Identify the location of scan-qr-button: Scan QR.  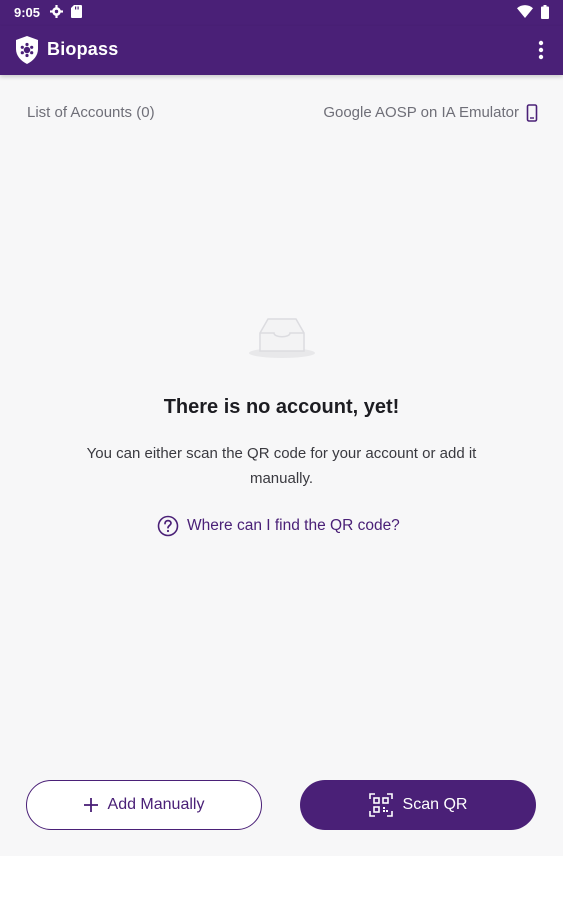
(418, 805).